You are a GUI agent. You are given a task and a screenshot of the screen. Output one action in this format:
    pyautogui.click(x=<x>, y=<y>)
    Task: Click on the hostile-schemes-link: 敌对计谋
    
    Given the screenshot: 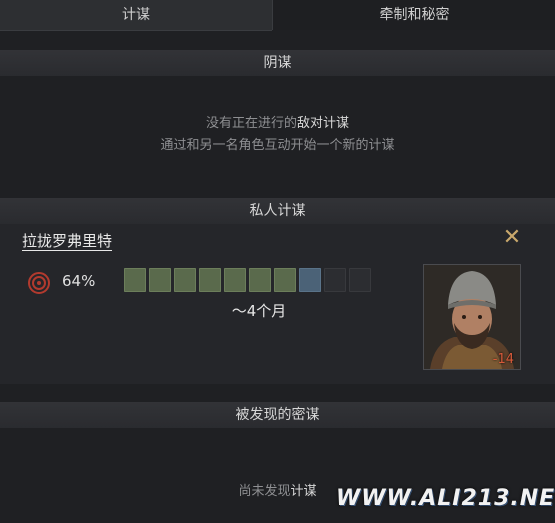 What is the action you would take?
    pyautogui.click(x=323, y=123)
    